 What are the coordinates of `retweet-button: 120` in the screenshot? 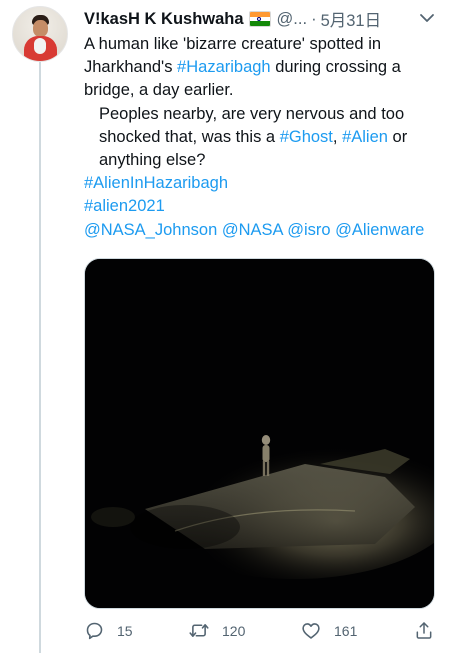 It's located at (216, 630).